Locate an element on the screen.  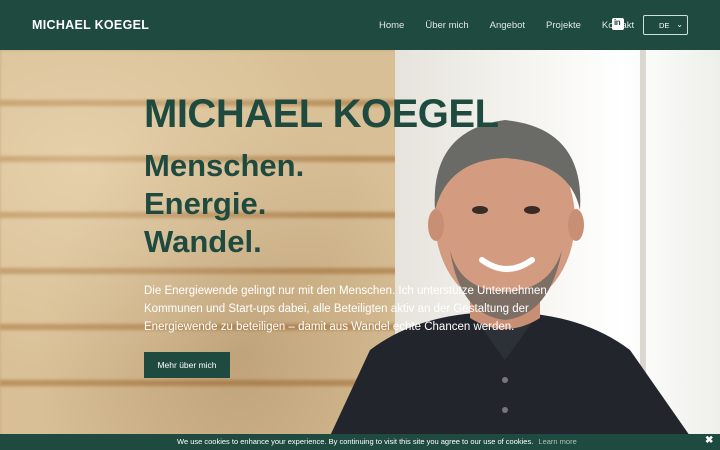
chevron-down-icon: ⌄ is located at coordinates (679, 24).